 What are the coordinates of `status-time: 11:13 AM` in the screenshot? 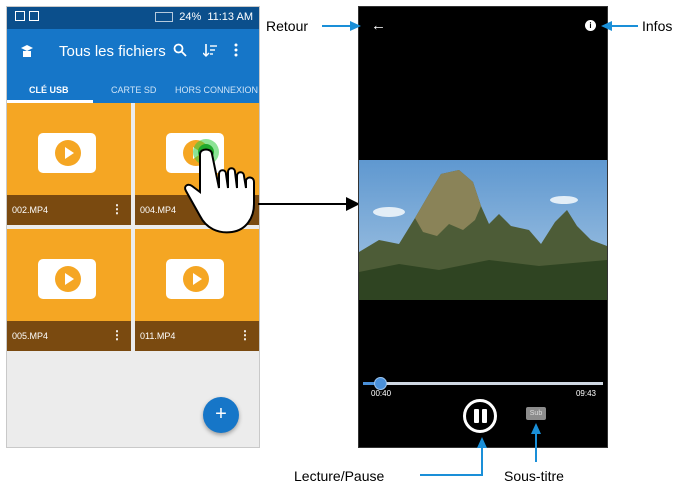 It's located at (230, 17).